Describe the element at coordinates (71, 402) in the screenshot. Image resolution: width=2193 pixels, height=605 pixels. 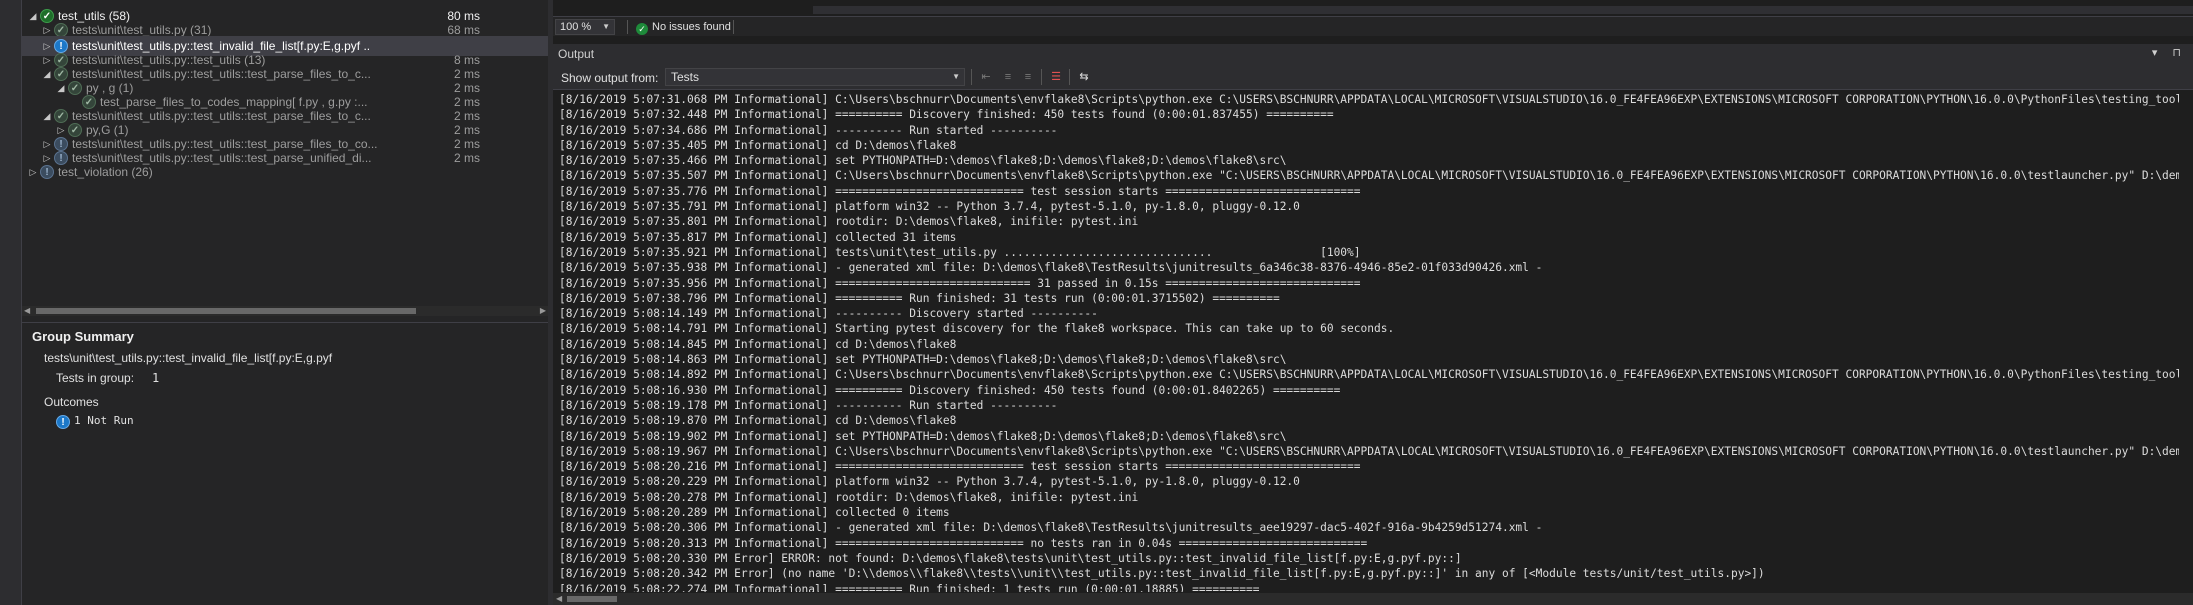
I see `outcomes-label: Outcomes` at that location.